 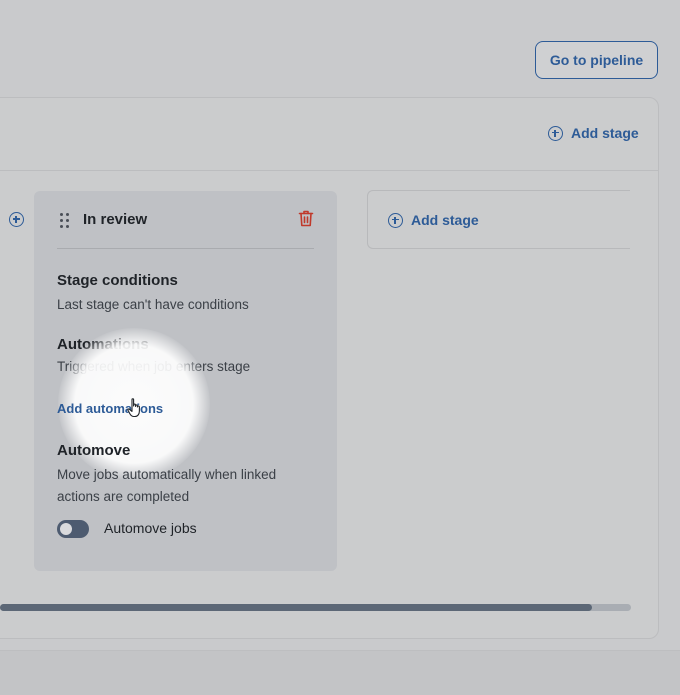 I want to click on header-add-stage-button: Add stage, so click(x=593, y=133).